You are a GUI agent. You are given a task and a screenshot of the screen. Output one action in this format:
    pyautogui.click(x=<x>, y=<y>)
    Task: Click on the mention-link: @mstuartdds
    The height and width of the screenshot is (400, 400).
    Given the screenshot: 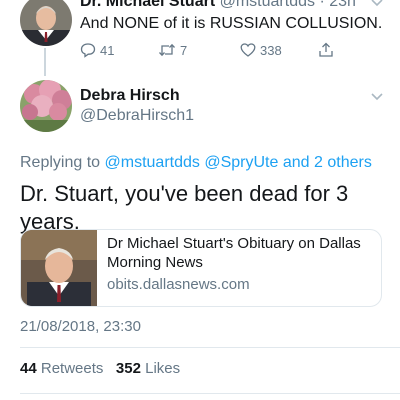 What is the action you would take?
    pyautogui.click(x=152, y=162)
    